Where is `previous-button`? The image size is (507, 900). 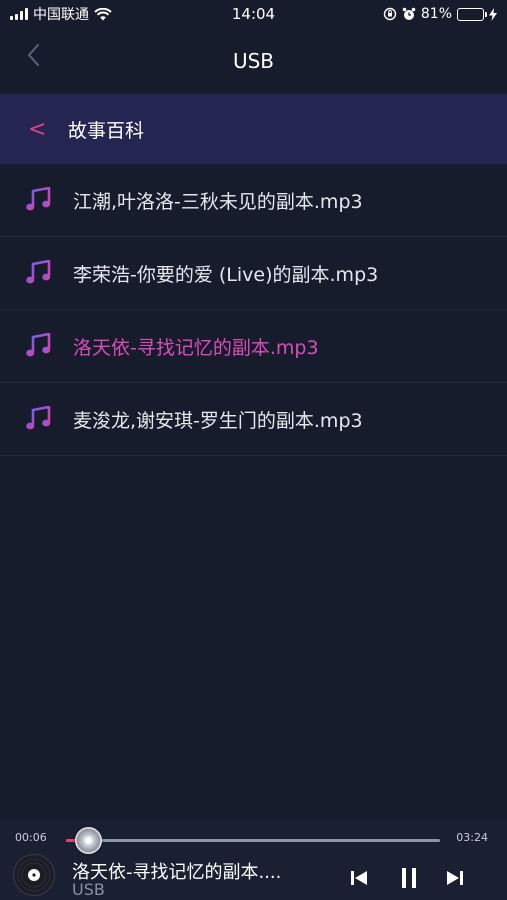
previous-button is located at coordinates (359, 878).